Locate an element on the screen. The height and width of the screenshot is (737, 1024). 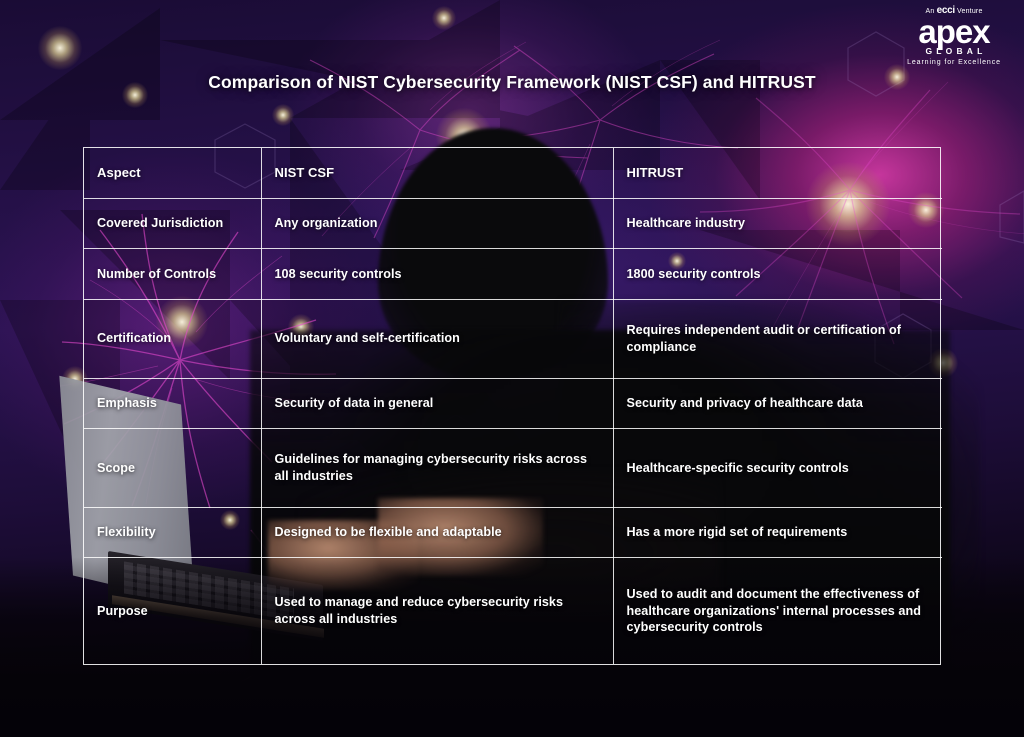
cell-nist-csf: 108 security controls is located at coordinates (437, 274).